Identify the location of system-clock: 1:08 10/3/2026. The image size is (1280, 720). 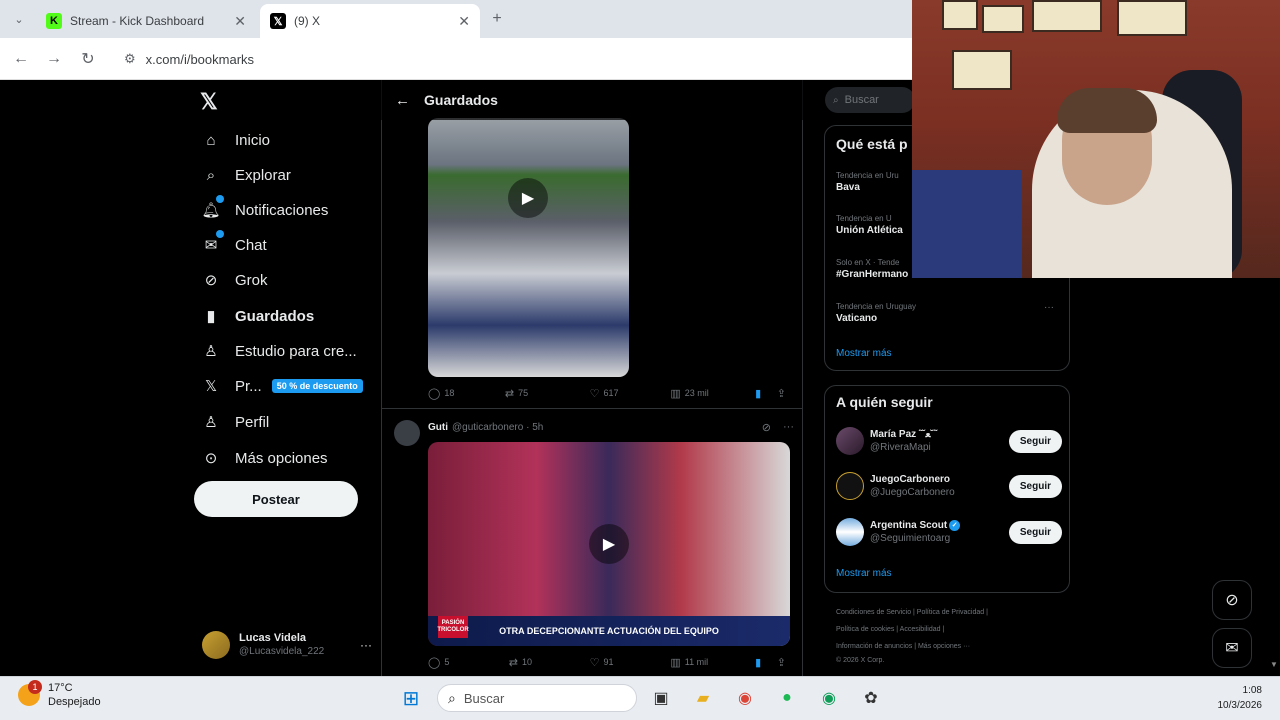
(1237, 698).